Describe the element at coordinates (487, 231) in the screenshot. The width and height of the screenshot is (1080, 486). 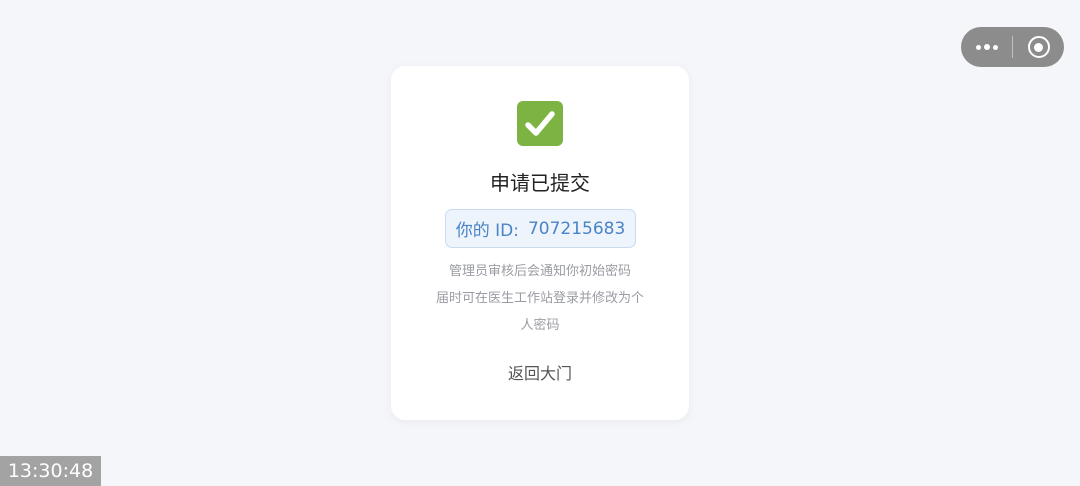
I see `id-label: 你的 ID:` at that location.